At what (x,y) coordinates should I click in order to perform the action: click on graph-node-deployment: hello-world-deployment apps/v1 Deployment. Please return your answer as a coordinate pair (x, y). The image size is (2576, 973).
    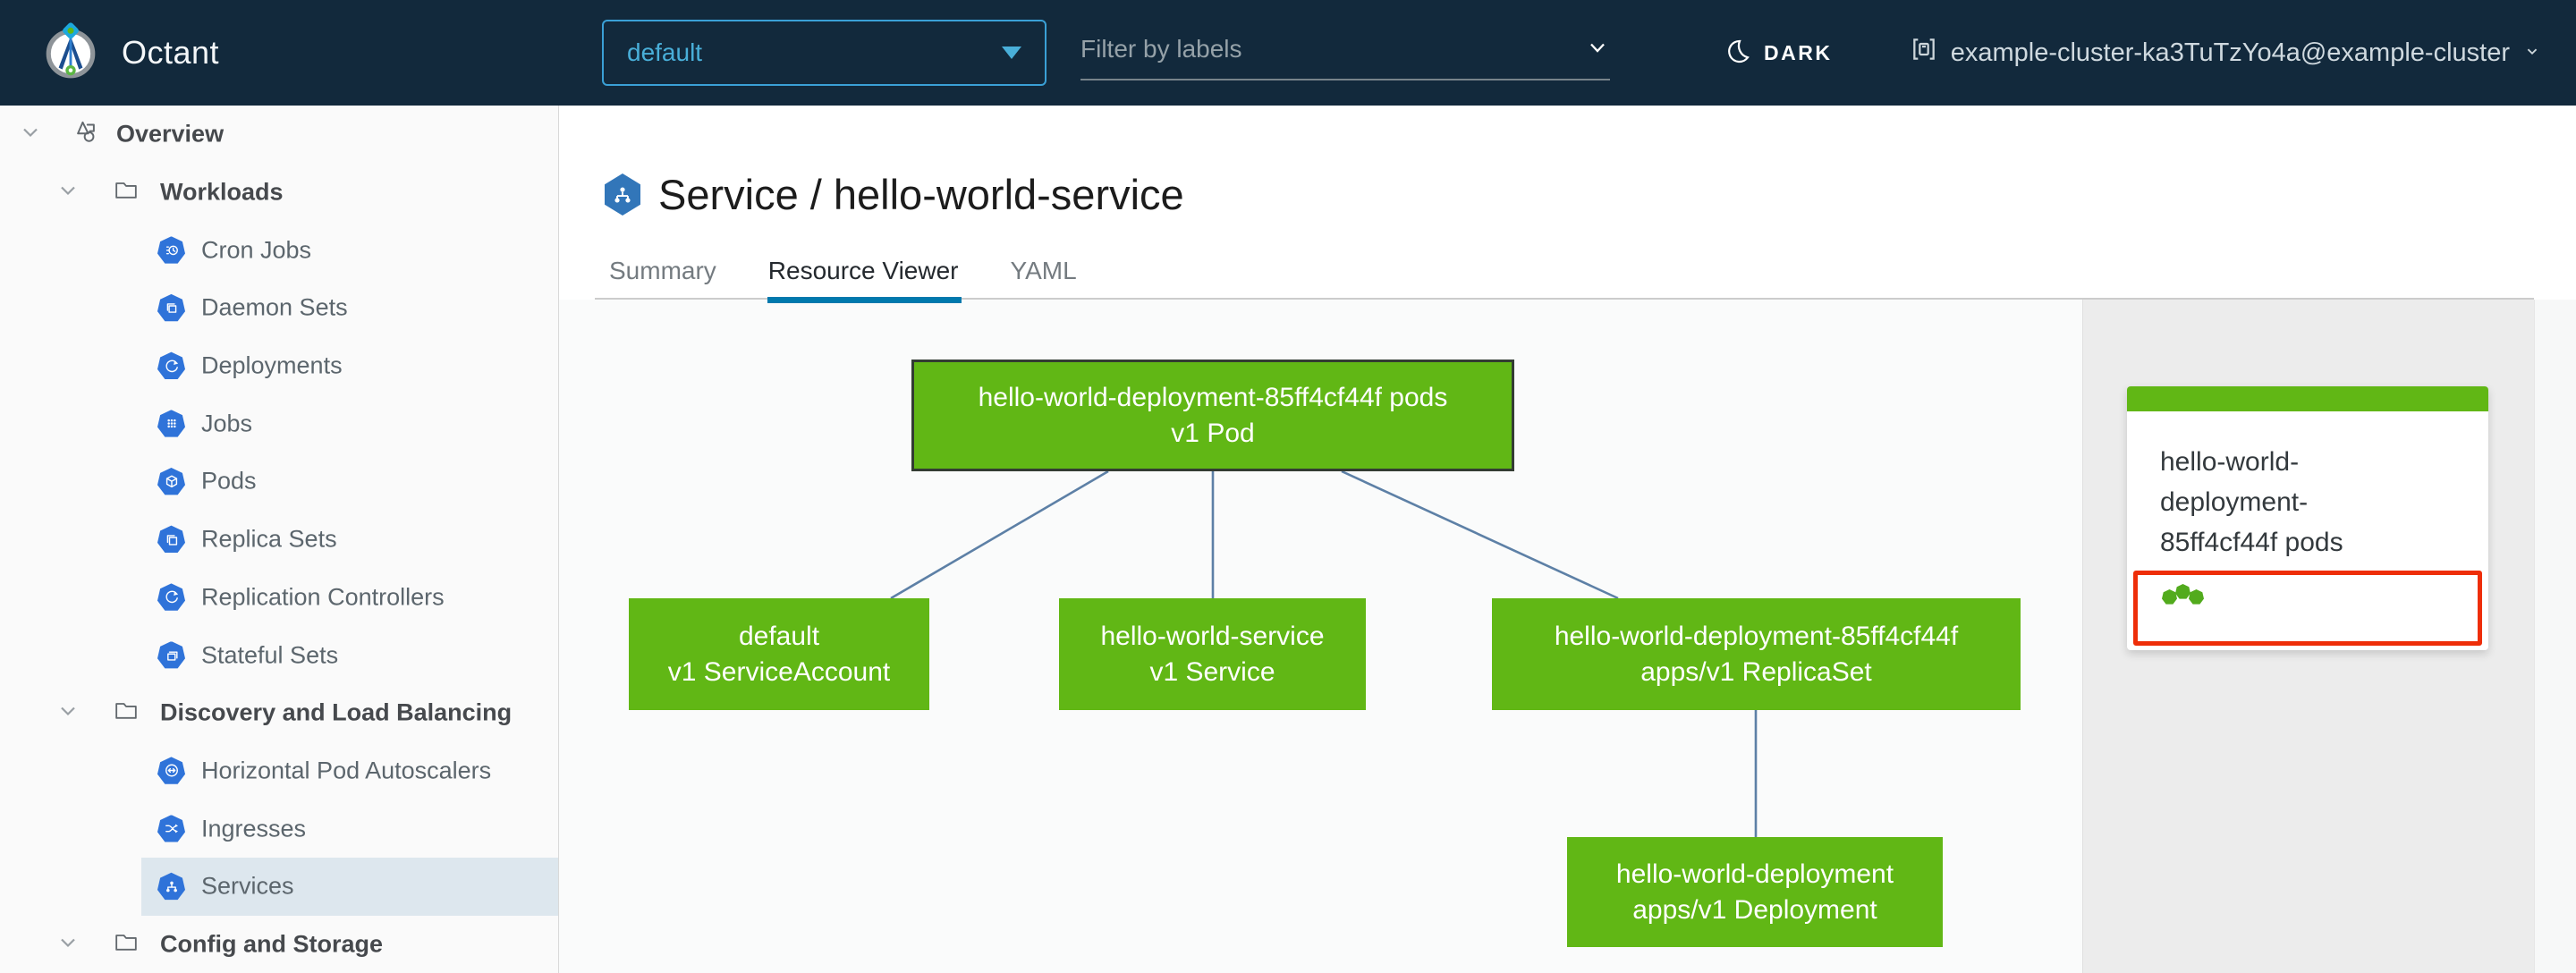
    Looking at the image, I should click on (1755, 892).